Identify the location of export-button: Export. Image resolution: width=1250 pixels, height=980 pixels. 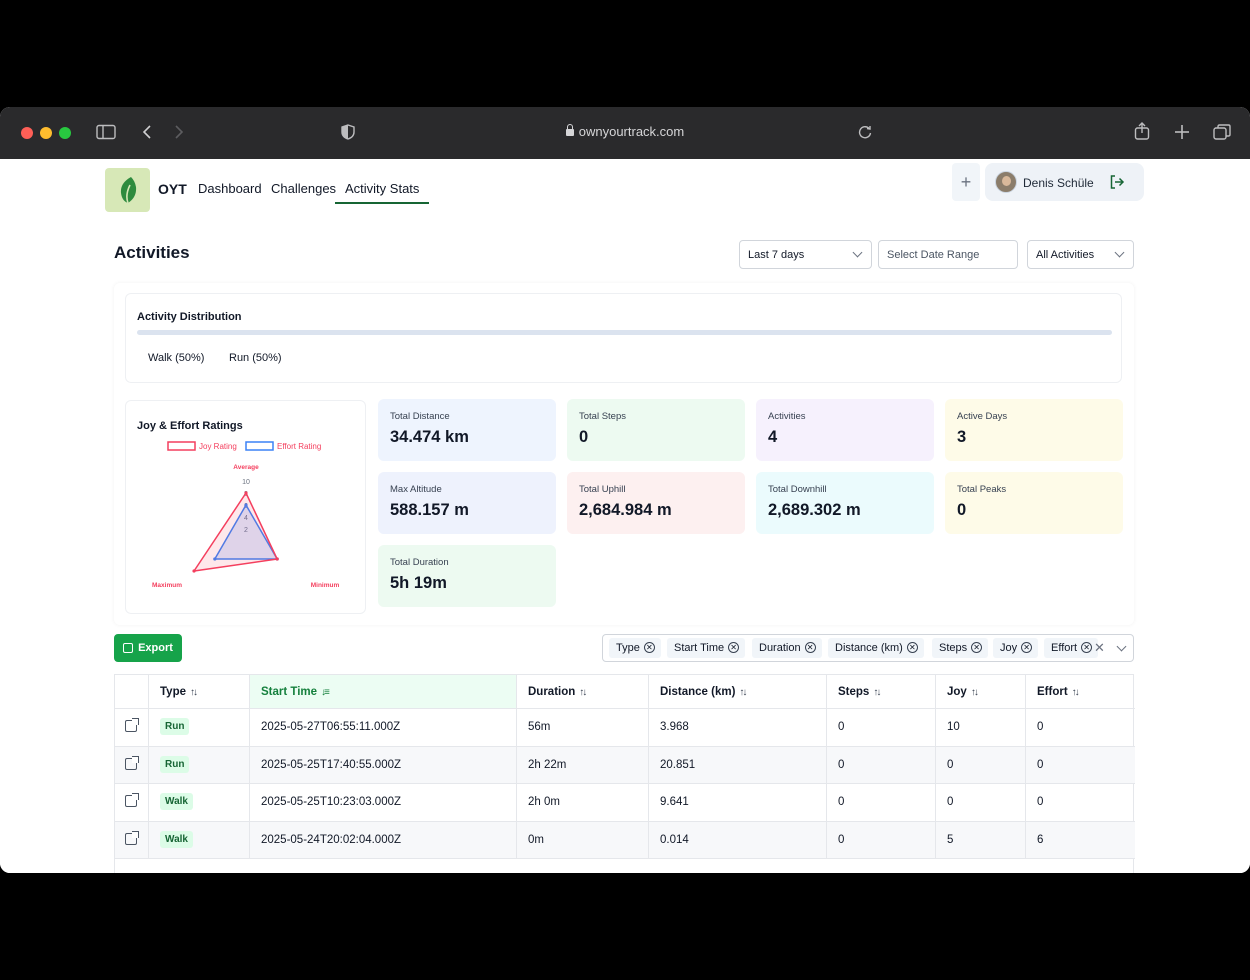
(148, 648).